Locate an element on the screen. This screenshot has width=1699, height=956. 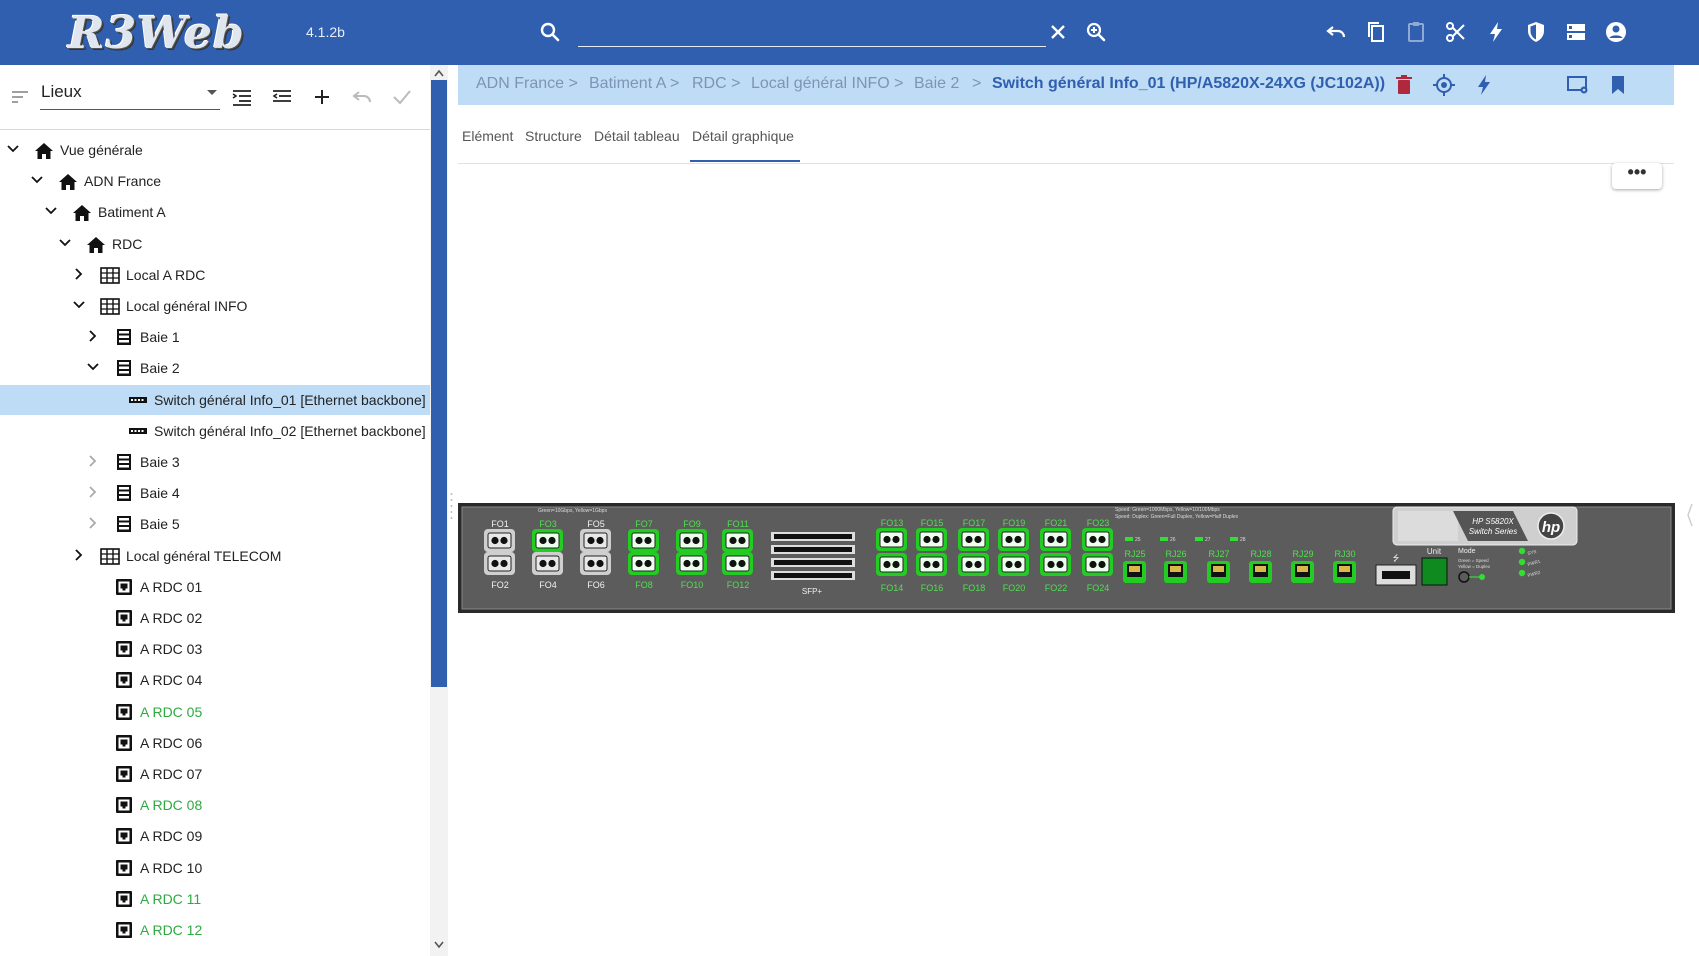
scroll-up-icon is located at coordinates (439, 73).